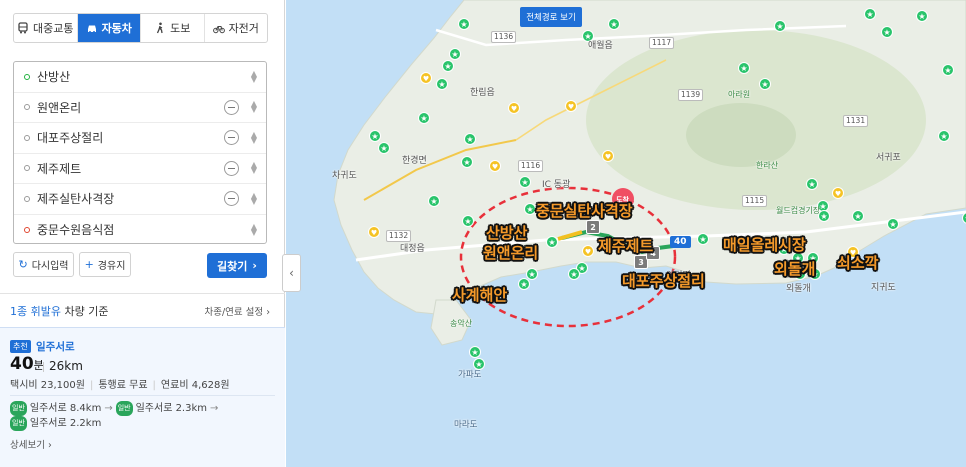  What do you see at coordinates (663, 281) in the screenshot?
I see `annotation-label: 대포주상절리` at bounding box center [663, 281].